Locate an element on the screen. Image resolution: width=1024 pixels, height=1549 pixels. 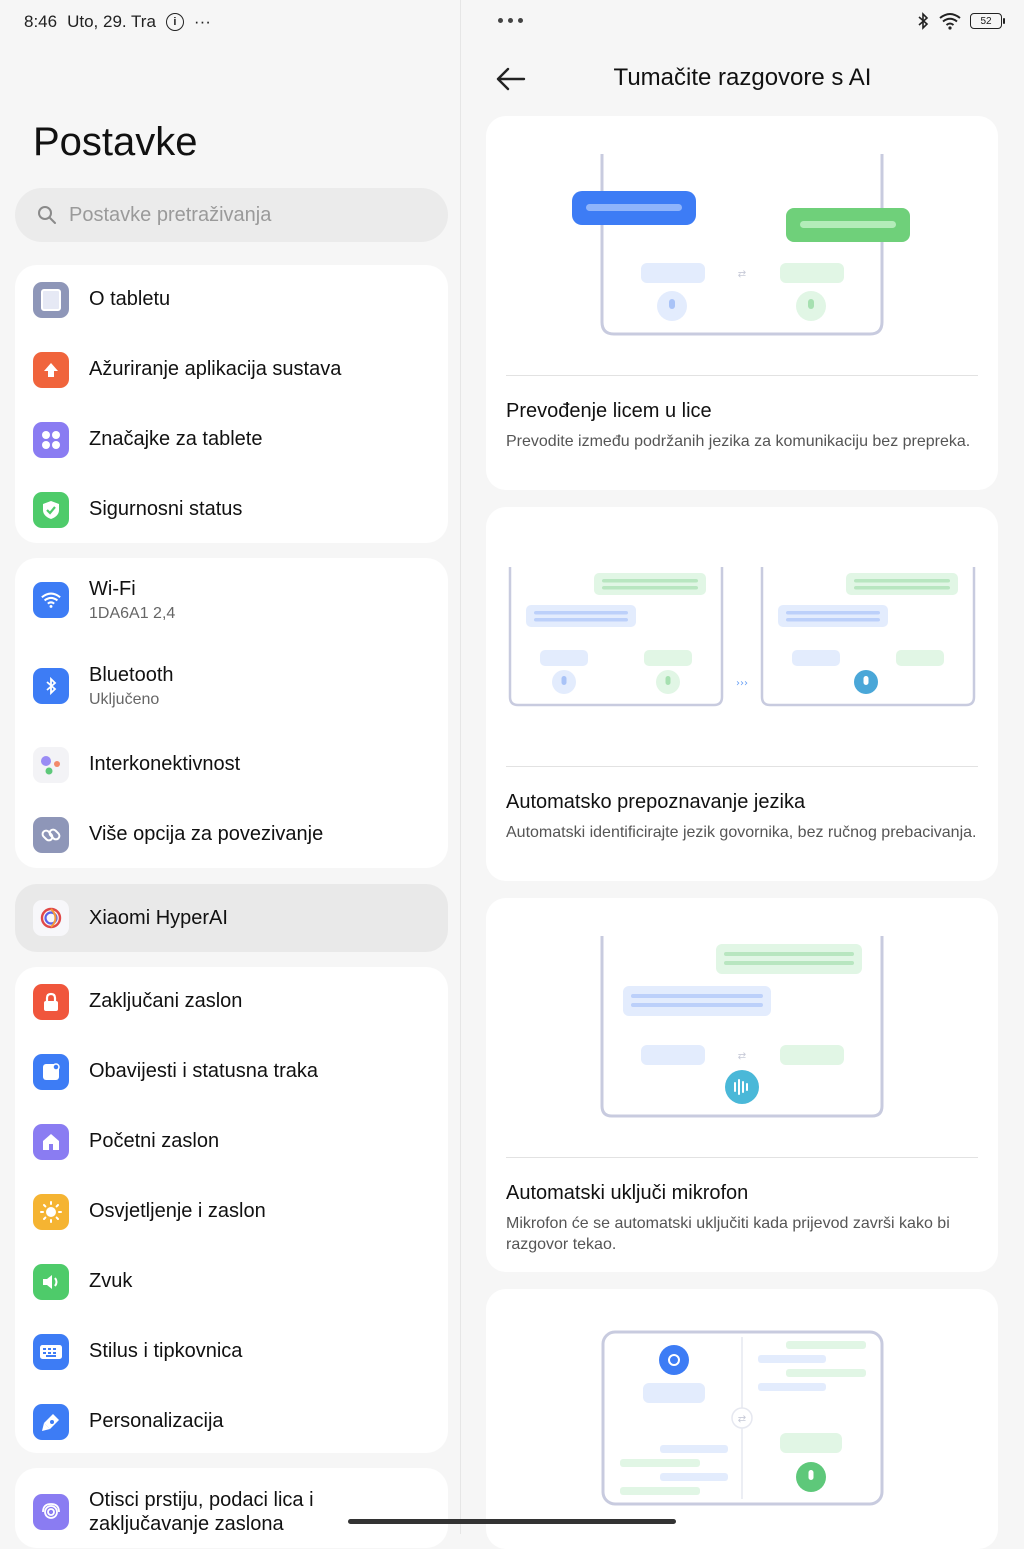
settings-item-about-tablet: O tabletu is located at coordinates (231, 300).